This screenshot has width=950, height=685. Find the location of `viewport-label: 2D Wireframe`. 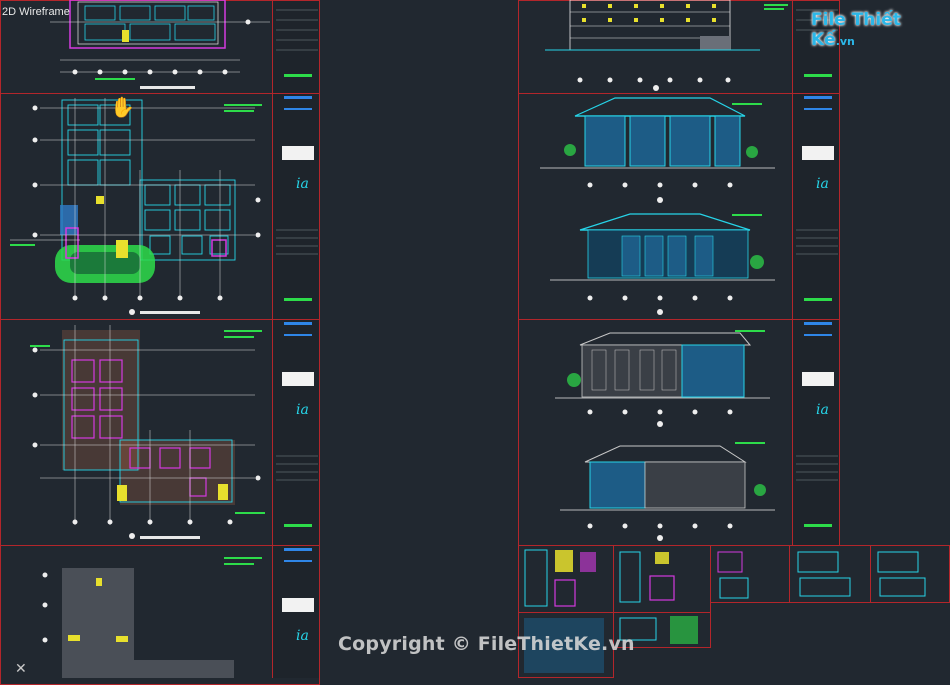

viewport-label: 2D Wireframe is located at coordinates (36, 12).